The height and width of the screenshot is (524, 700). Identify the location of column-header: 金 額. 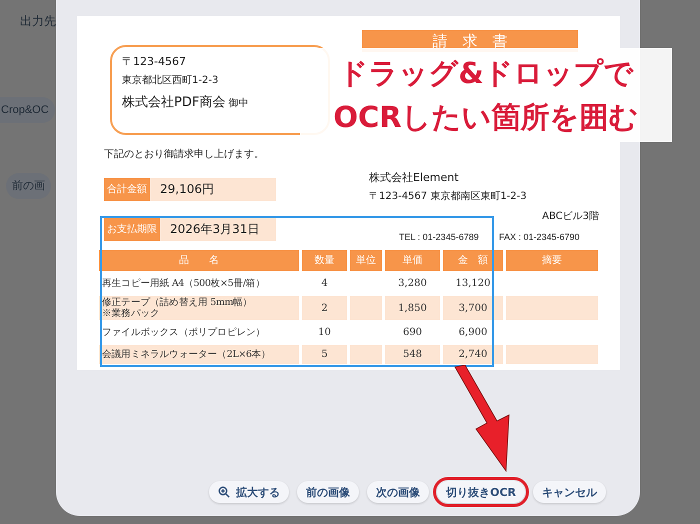
(473, 260).